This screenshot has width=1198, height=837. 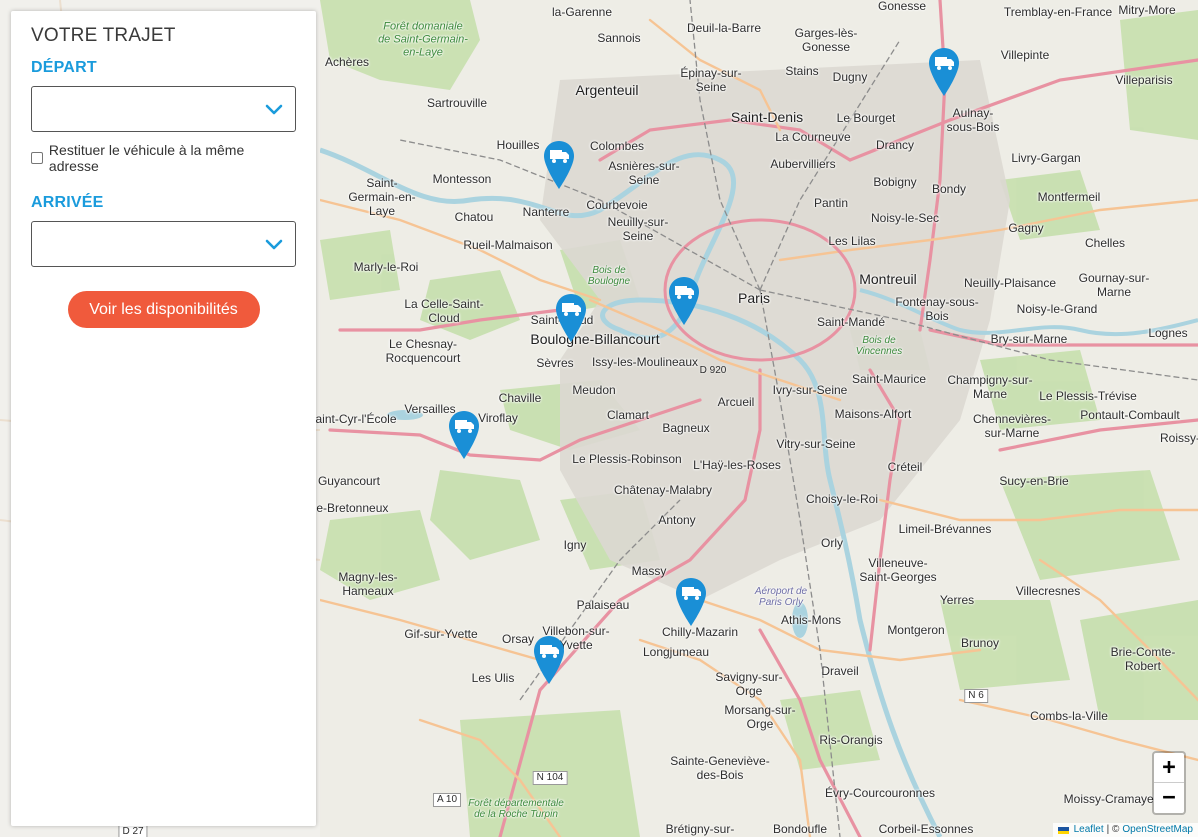 I want to click on zoom-in-button: +, so click(x=1169, y=768).